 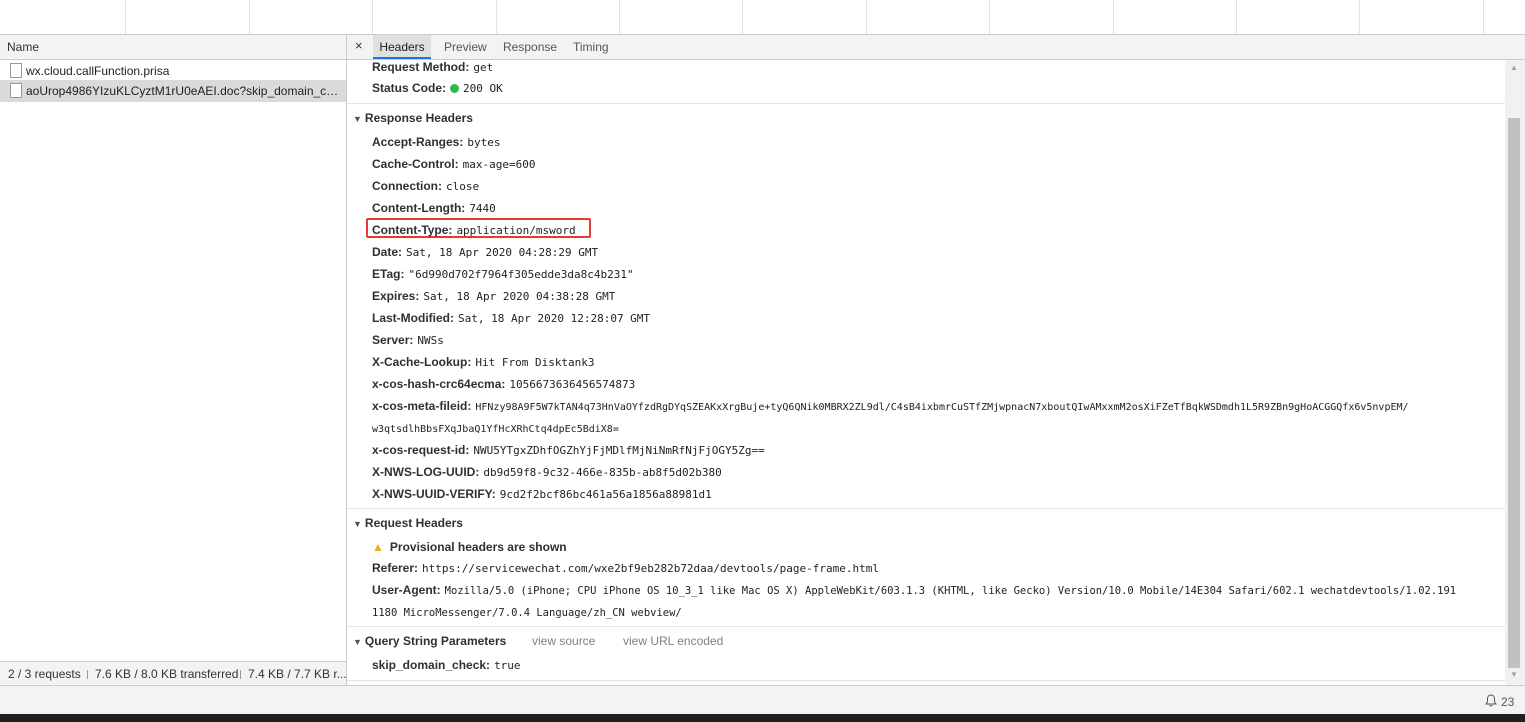 What do you see at coordinates (478, 547) in the screenshot?
I see `warning-text: Provisional headers are shown` at bounding box center [478, 547].